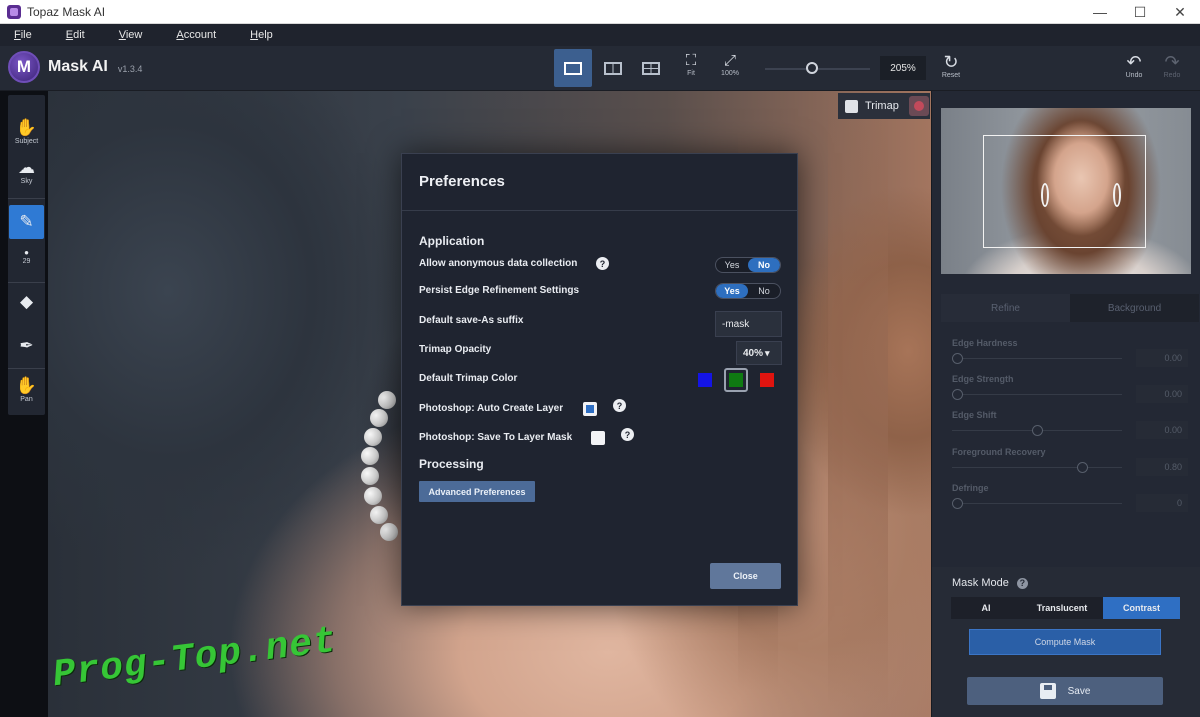  What do you see at coordinates (1162, 358) in the screenshot?
I see `edge-hardness-value: 0.00` at bounding box center [1162, 358].